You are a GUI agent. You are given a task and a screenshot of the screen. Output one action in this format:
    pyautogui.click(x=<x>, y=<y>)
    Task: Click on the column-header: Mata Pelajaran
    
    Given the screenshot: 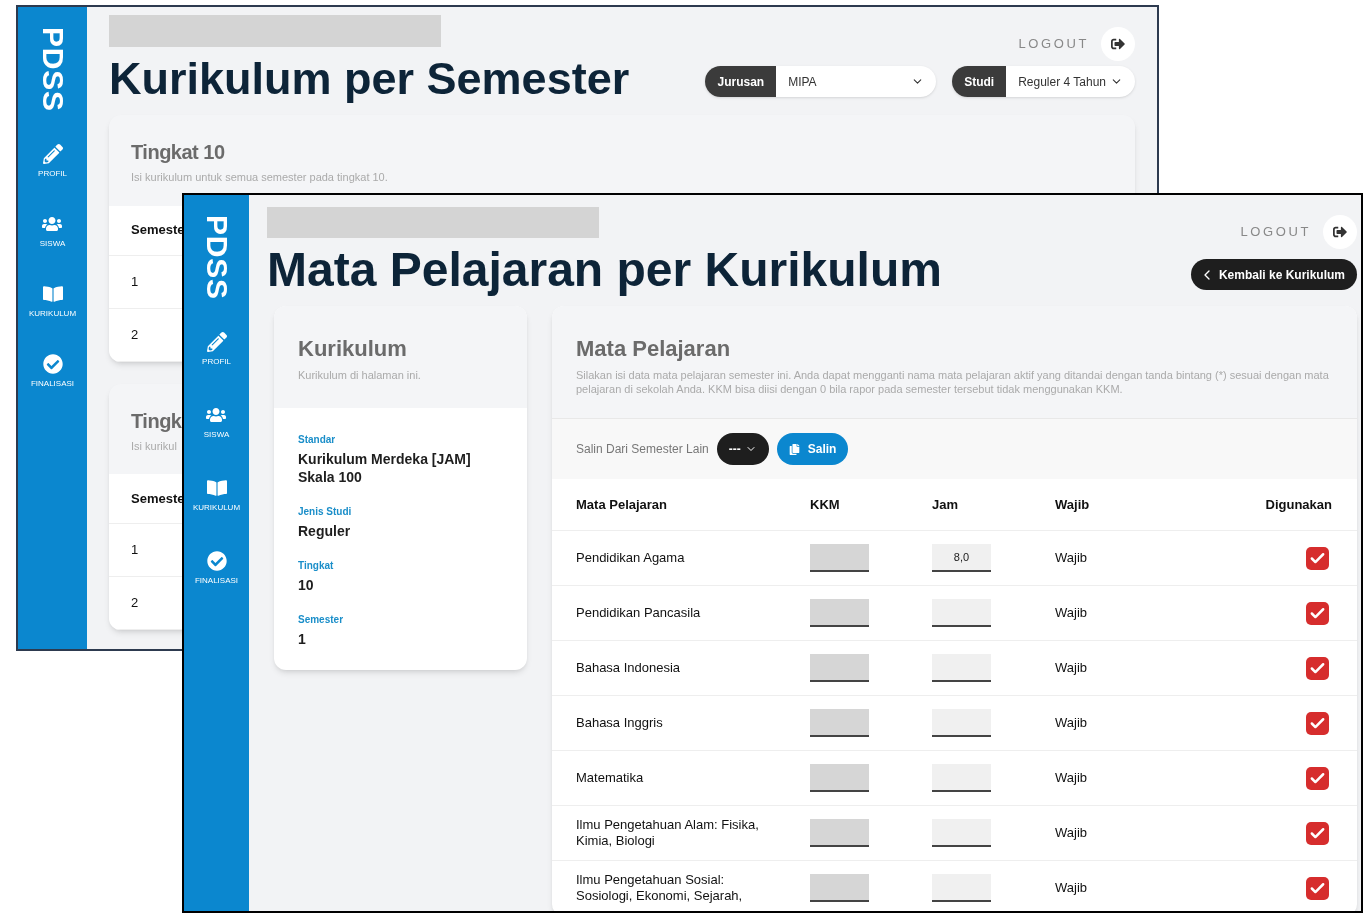 What is the action you would take?
    pyautogui.click(x=622, y=504)
    